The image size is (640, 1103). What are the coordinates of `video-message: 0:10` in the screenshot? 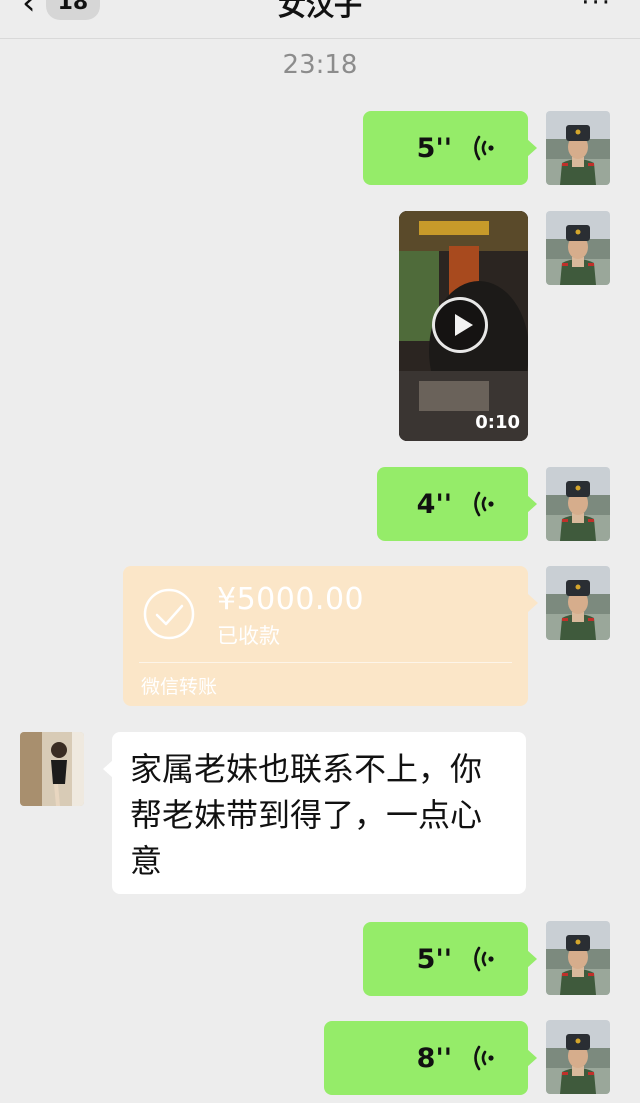 It's located at (463, 326).